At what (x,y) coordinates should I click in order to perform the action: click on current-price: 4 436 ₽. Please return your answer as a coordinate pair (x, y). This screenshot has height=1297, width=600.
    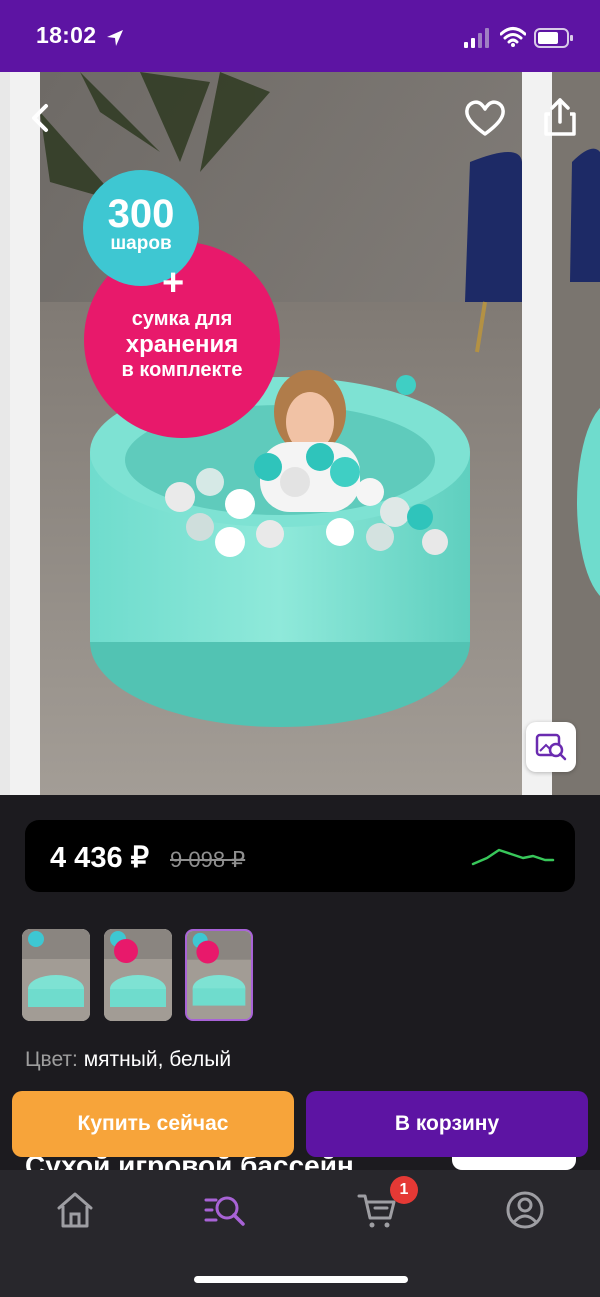
    Looking at the image, I should click on (100, 858).